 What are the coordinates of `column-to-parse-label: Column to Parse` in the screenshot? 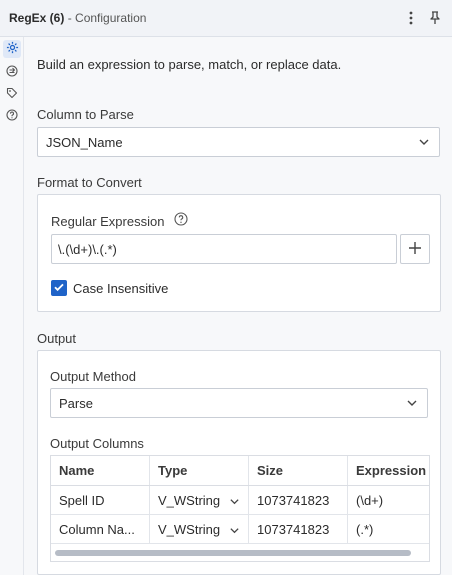 It's located at (85, 114).